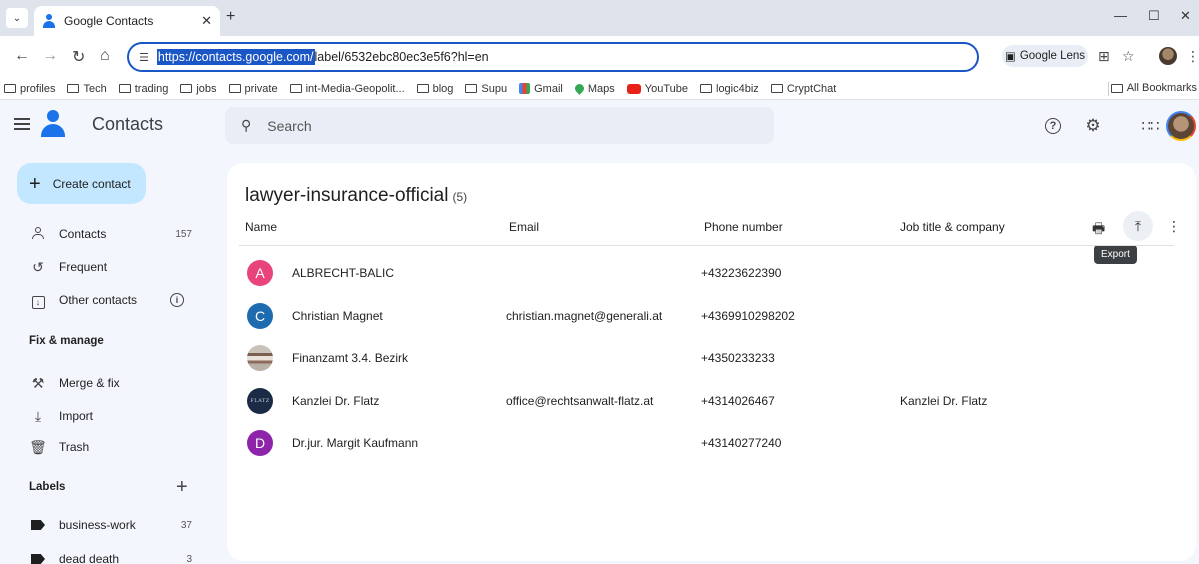 This screenshot has width=1199, height=564. Describe the element at coordinates (401, 57) in the screenshot. I see `url-rest-text: label/6532ebc80ec3e5f6?hl=en` at that location.